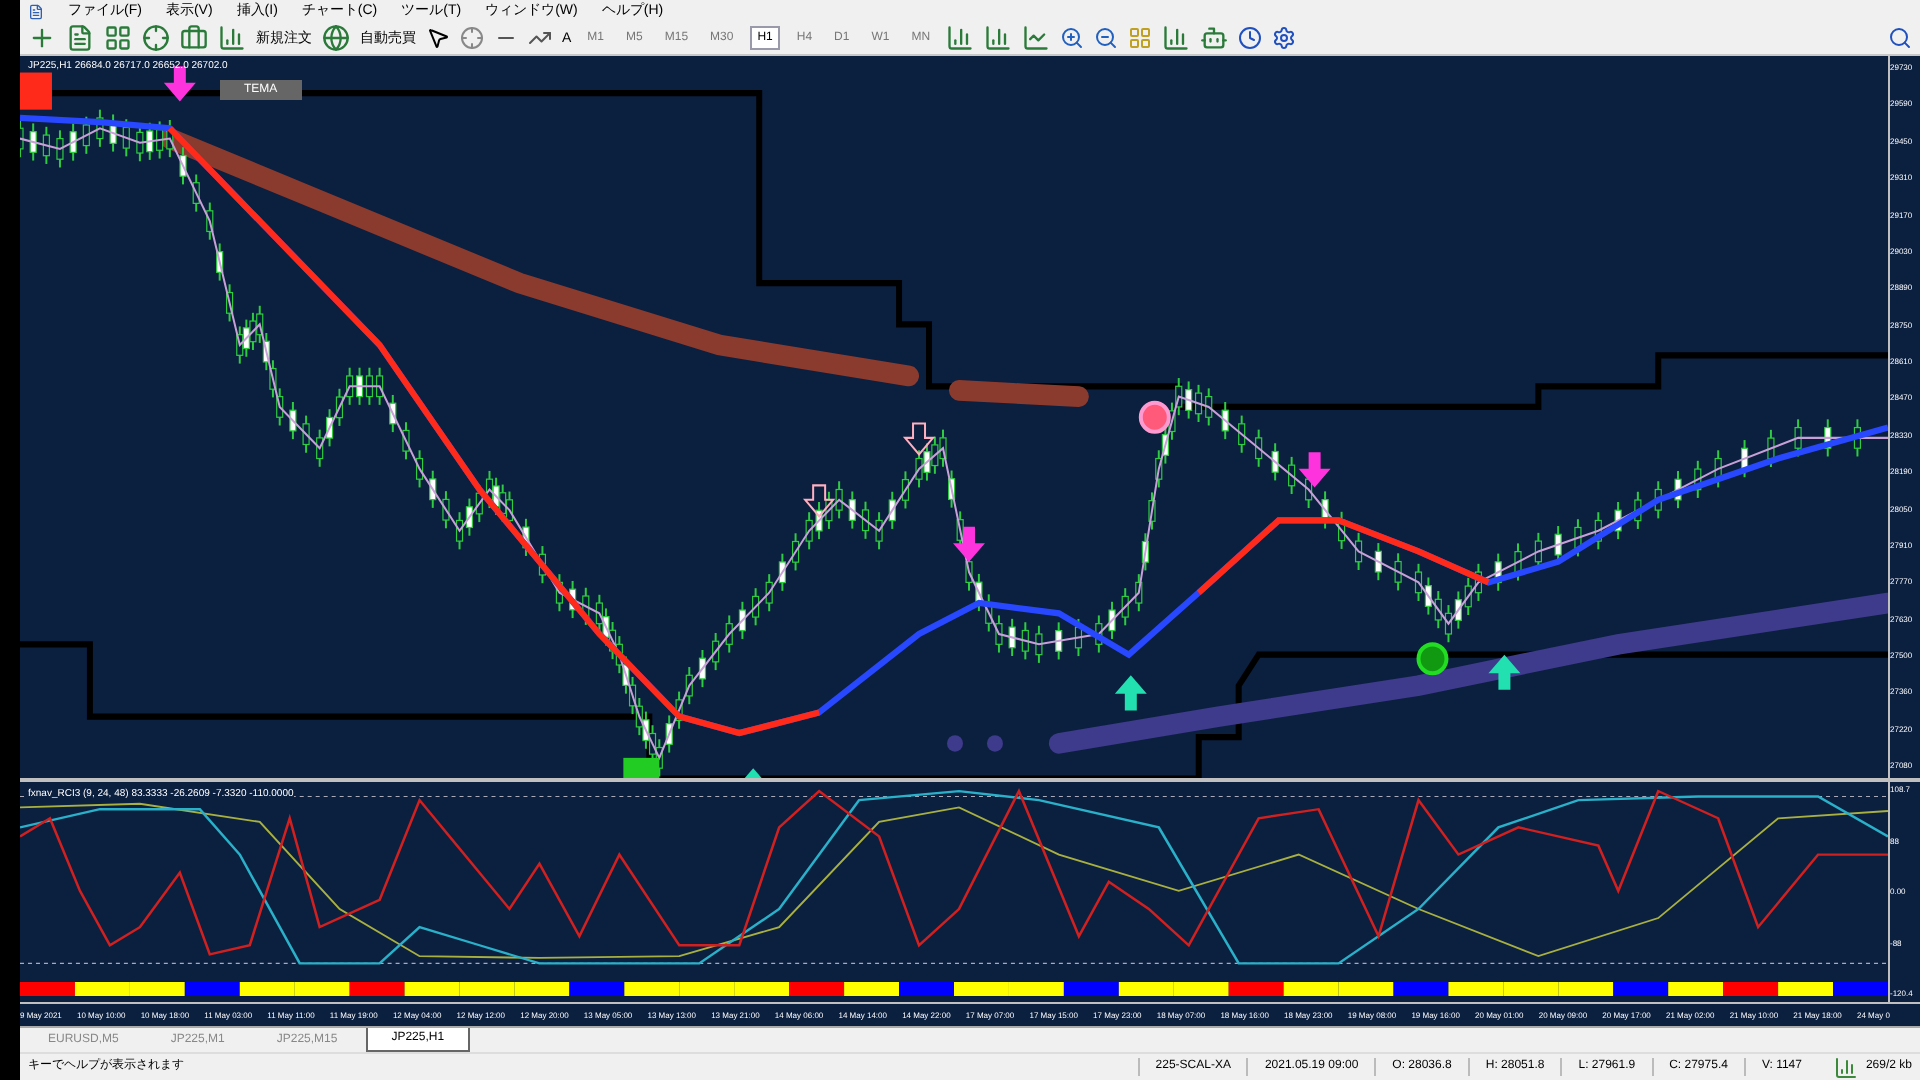 The width and height of the screenshot is (1920, 1080). Describe the element at coordinates (36, 91) in the screenshot. I see `square-marker` at that location.